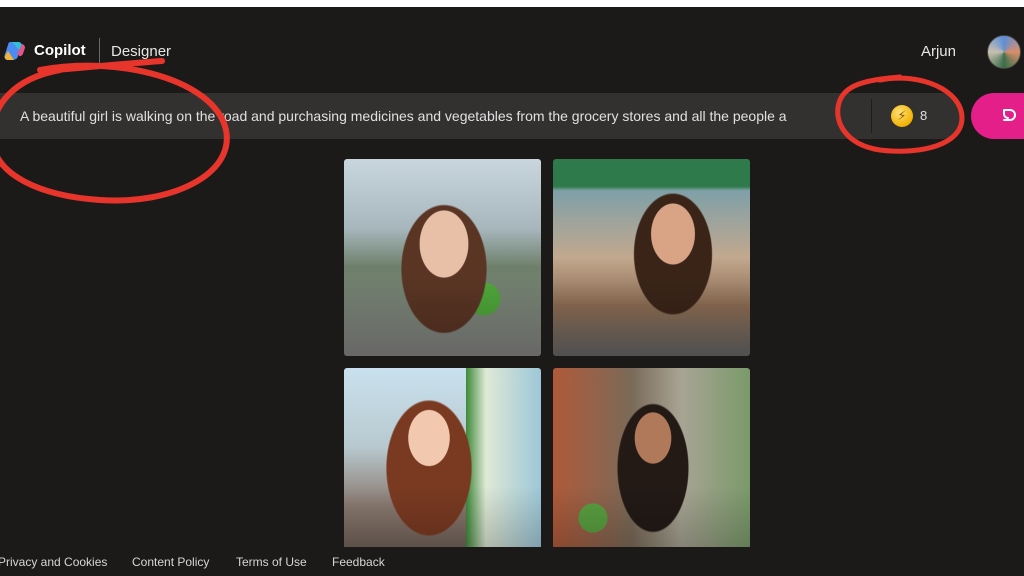 The image size is (1024, 576). Describe the element at coordinates (15, 51) in the screenshot. I see `copilot-logo-icon` at that location.